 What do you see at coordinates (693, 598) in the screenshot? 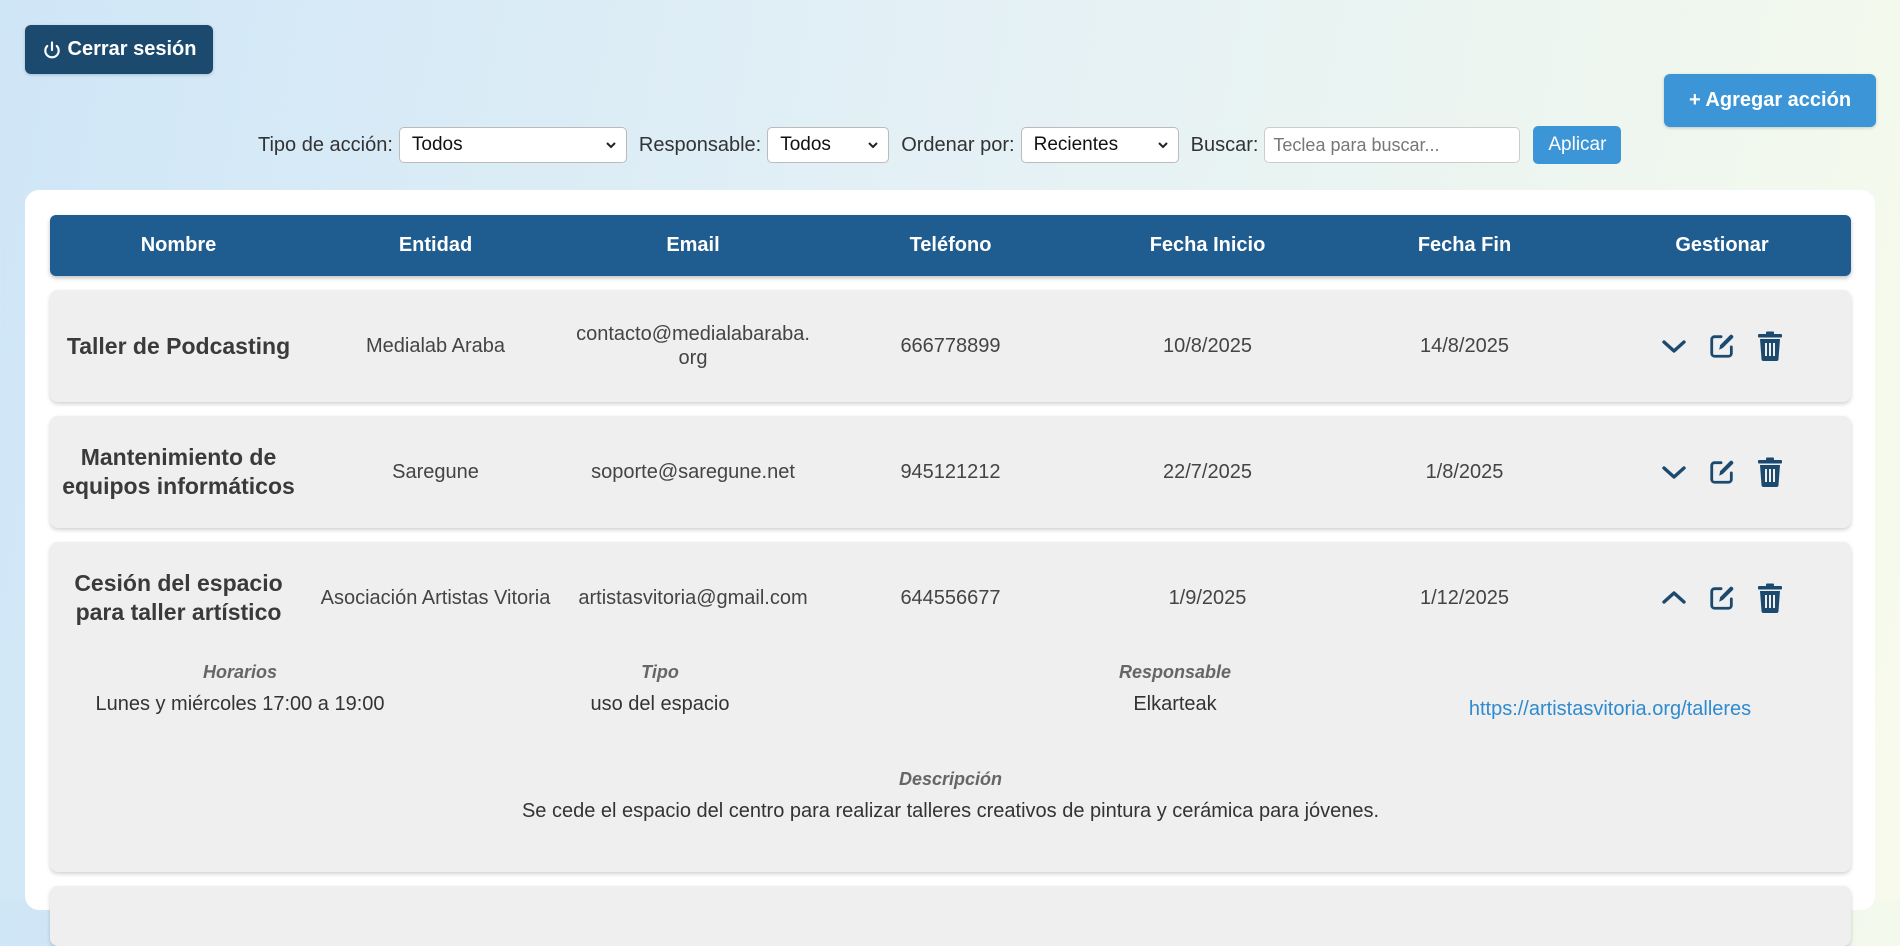
I see `row-email: artistasvitoria@gmail.com` at bounding box center [693, 598].